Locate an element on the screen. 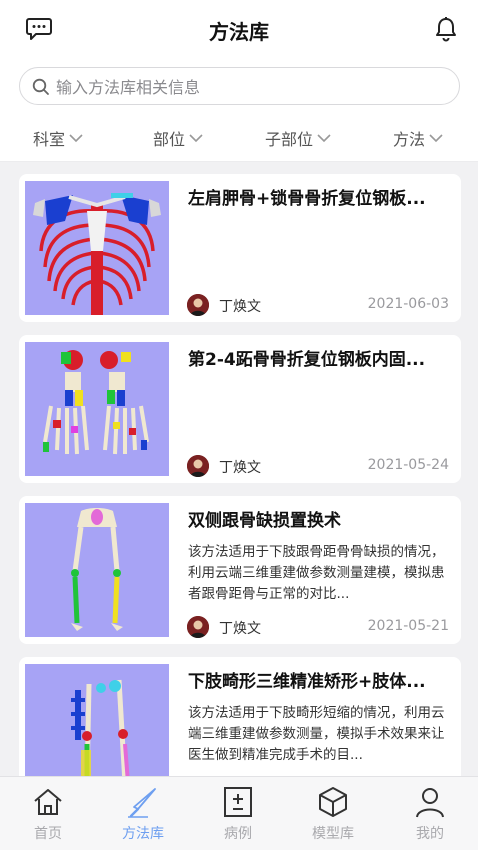  scalpel-icon is located at coordinates (142, 803).